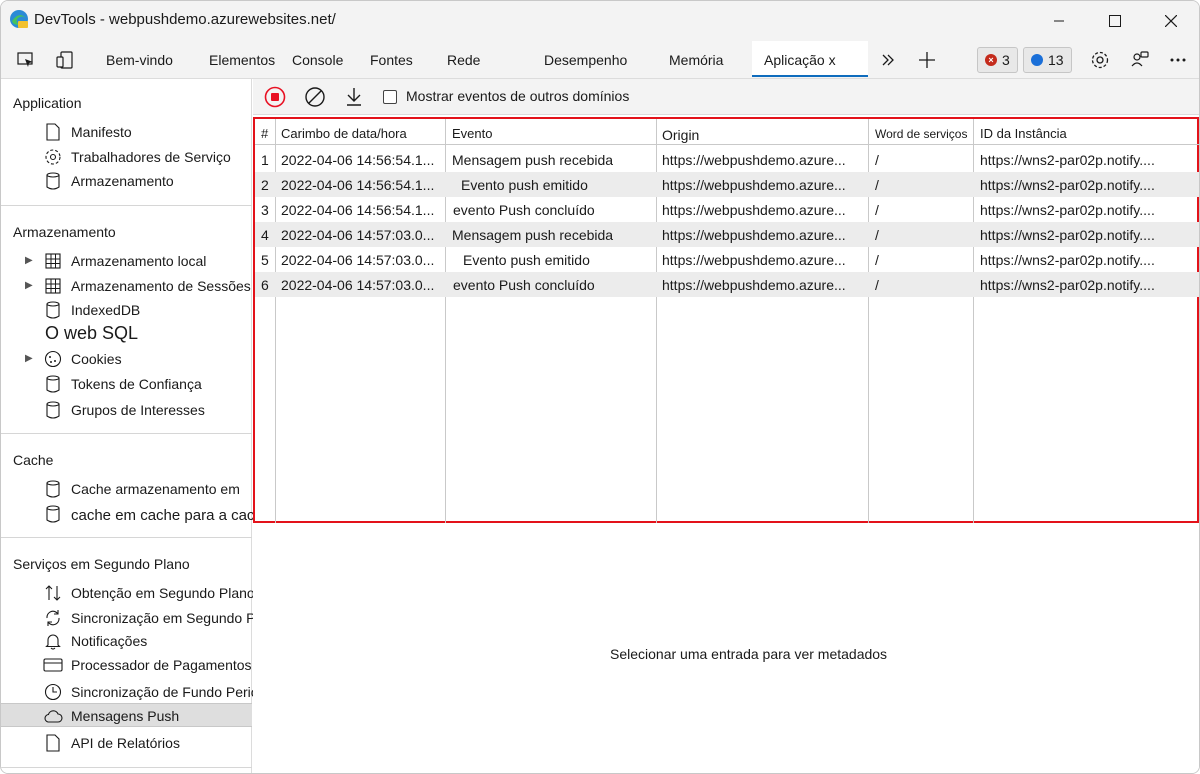 This screenshot has width=1200, height=774. I want to click on column-header-timestamp: Carimbo de data/hora, so click(344, 133).